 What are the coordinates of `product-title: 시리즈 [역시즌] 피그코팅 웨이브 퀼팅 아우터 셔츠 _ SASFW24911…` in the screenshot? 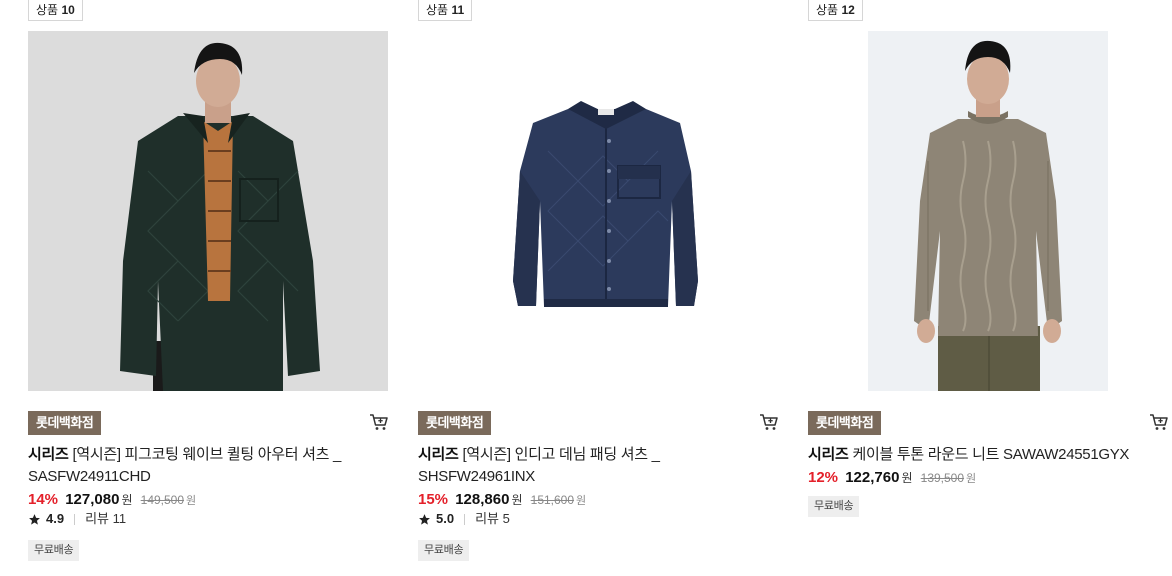 It's located at (205, 466).